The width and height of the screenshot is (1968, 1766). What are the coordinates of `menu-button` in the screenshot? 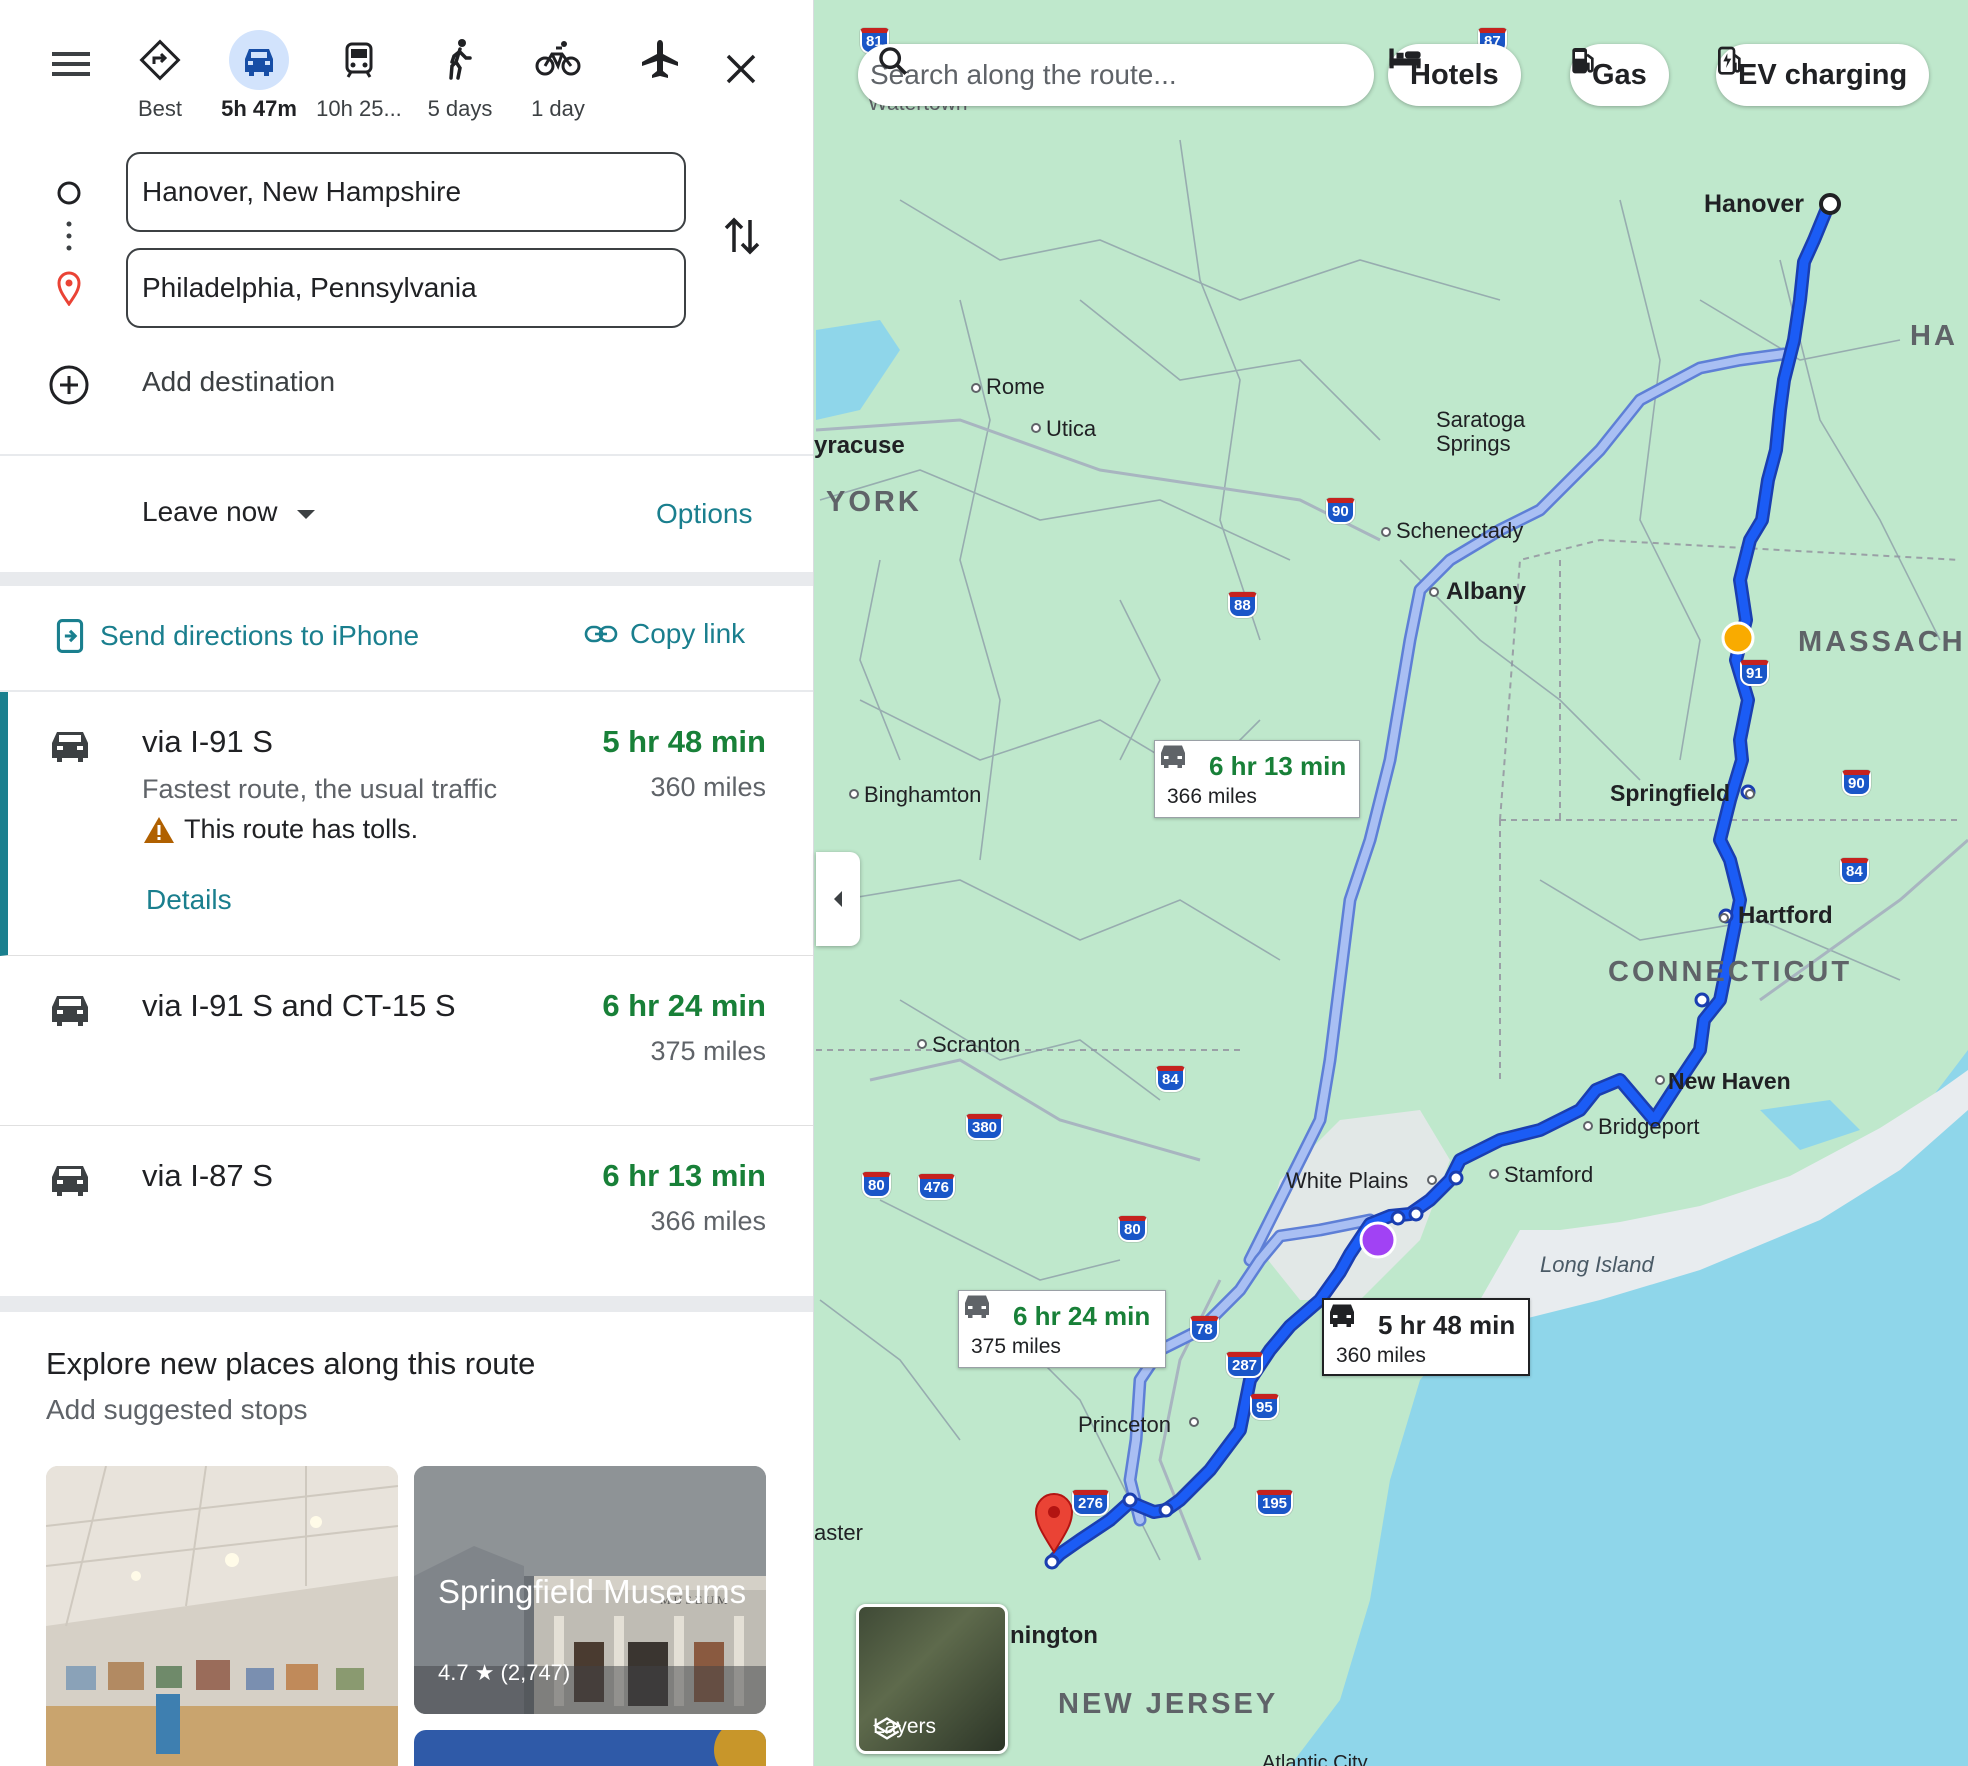 It's located at (71, 64).